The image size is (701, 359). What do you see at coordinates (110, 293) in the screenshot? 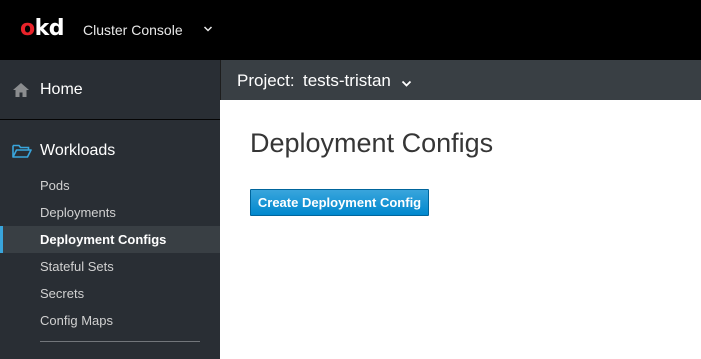
I see `sidebar-item-secrets: Secrets` at bounding box center [110, 293].